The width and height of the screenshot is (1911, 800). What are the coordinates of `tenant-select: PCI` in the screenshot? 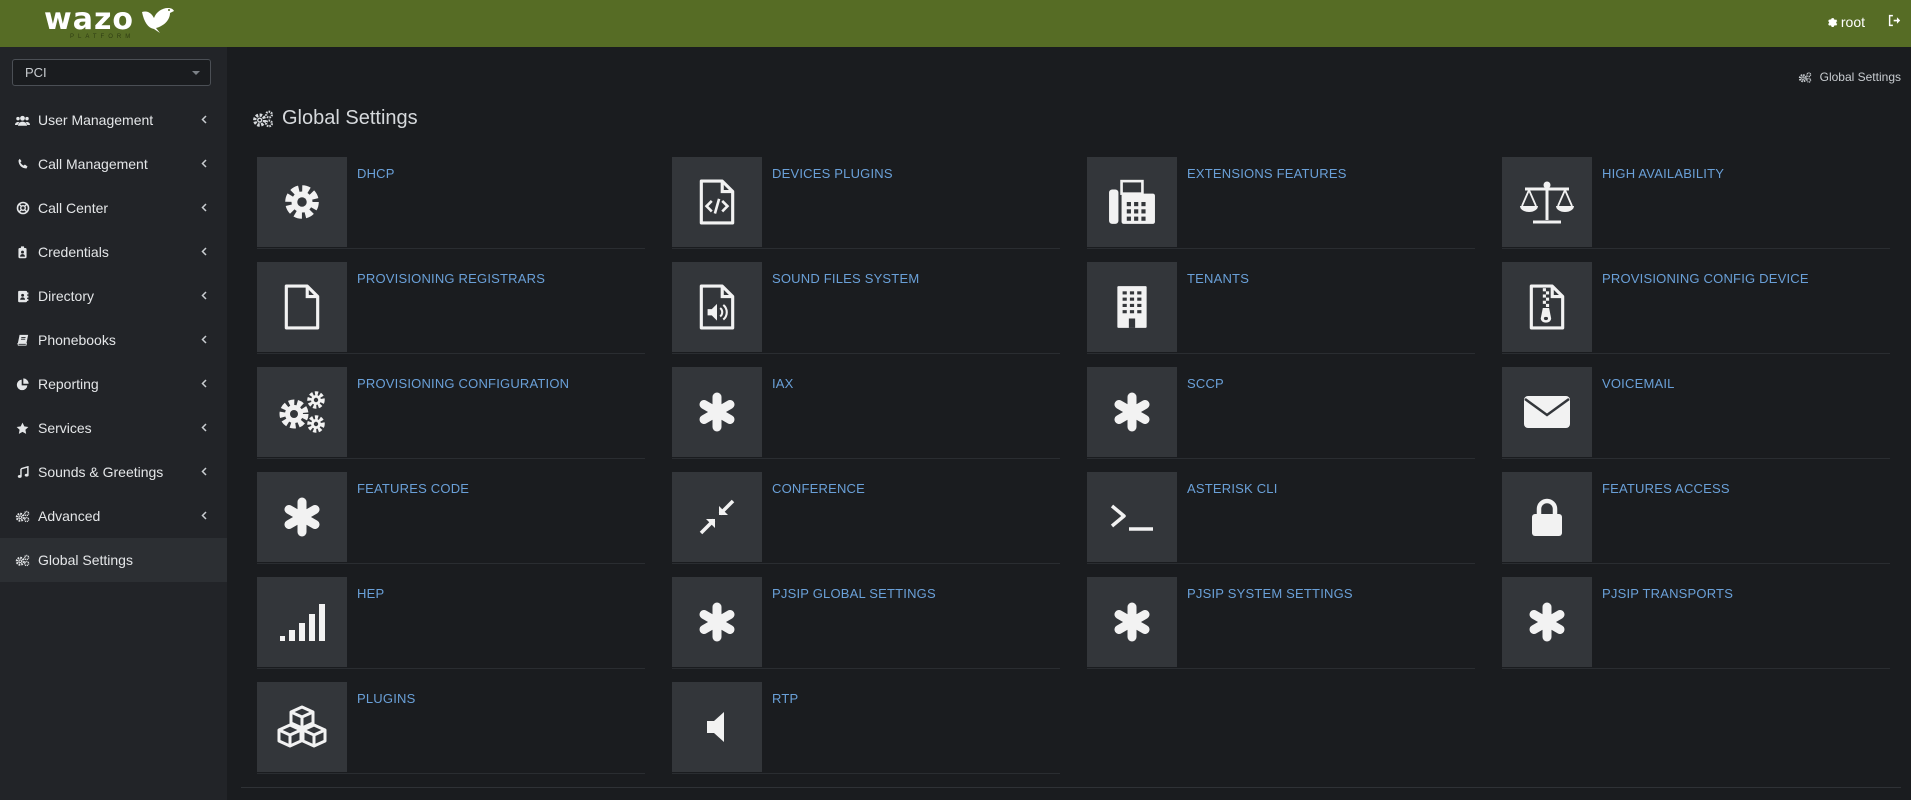 It's located at (111, 72).